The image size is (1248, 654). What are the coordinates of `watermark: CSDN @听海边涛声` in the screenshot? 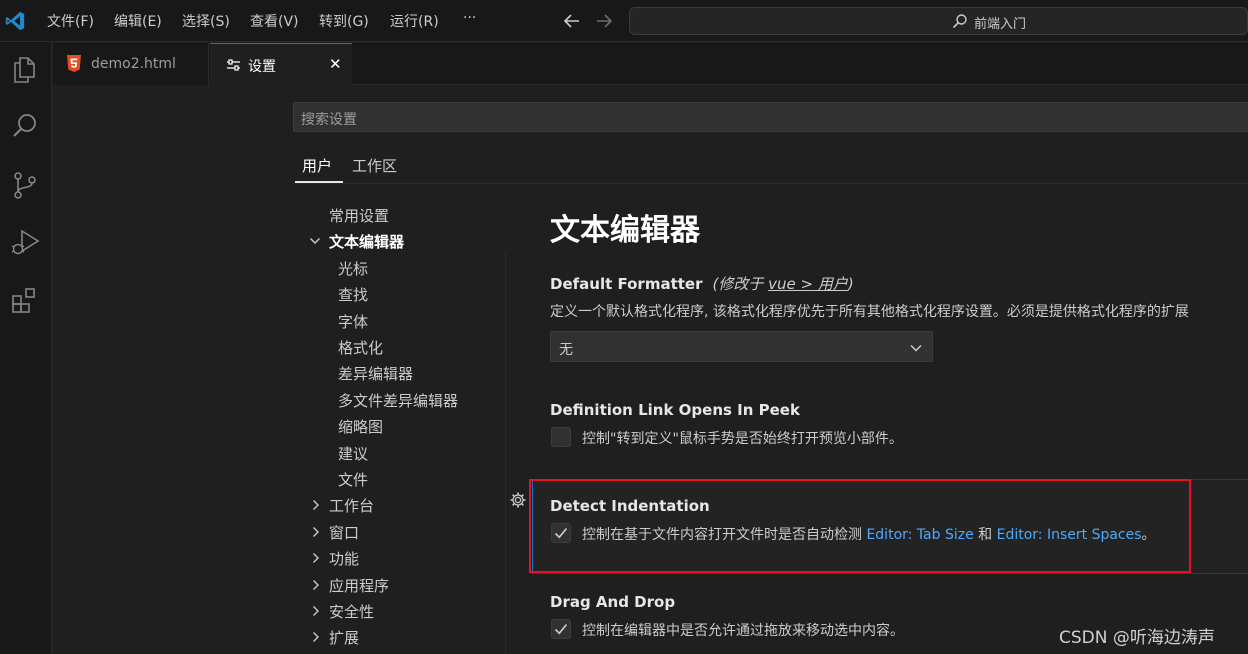 It's located at (1137, 638).